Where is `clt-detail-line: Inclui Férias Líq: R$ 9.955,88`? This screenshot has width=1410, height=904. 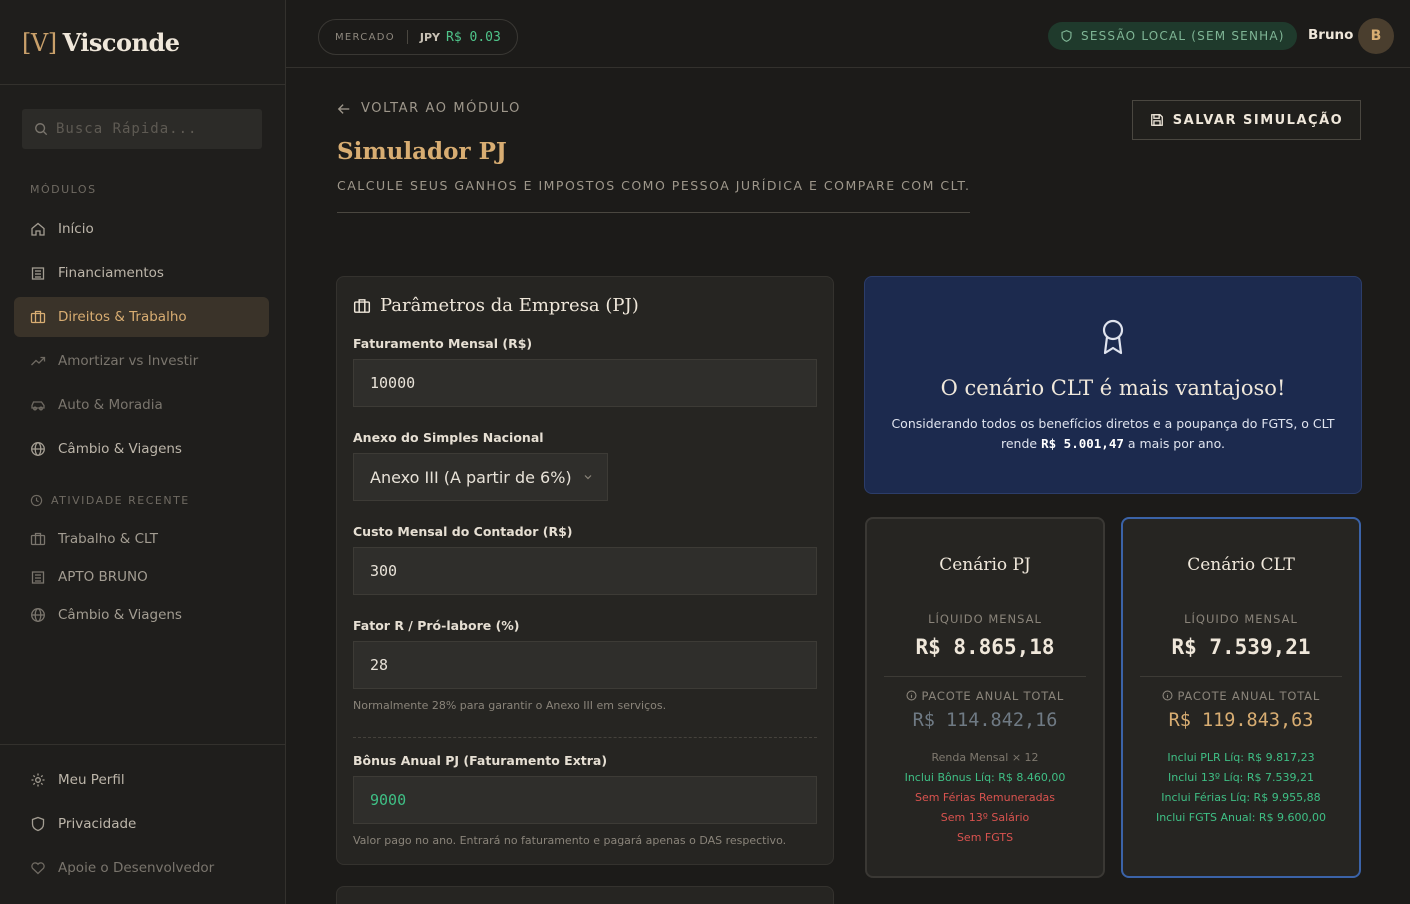
clt-detail-line: Inclui Férias Líq: R$ 9.955,88 is located at coordinates (1241, 797).